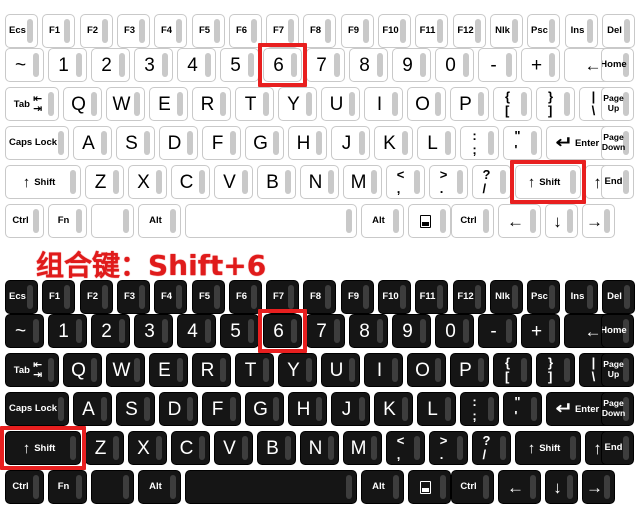  Describe the element at coordinates (110, 65) in the screenshot. I see `key-2: 2` at that location.